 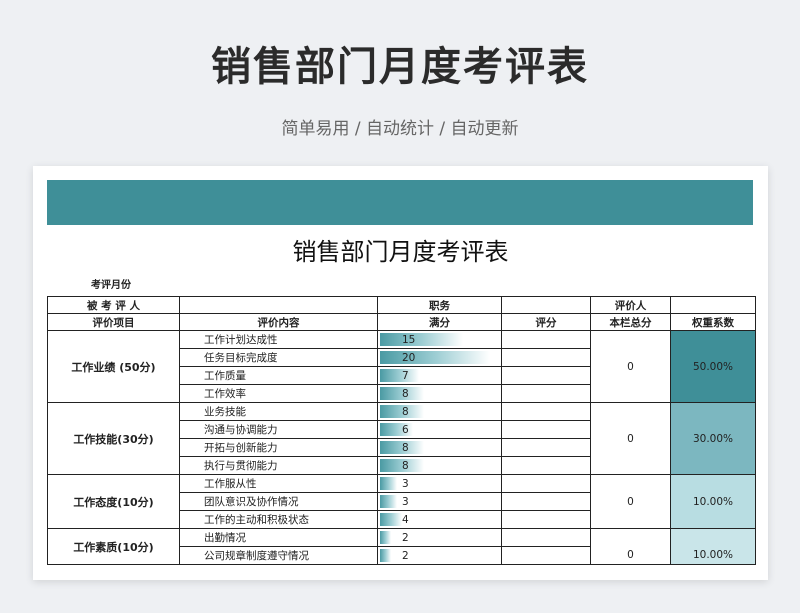 What do you see at coordinates (713, 438) in the screenshot?
I see `group-weight: 30.00%` at bounding box center [713, 438].